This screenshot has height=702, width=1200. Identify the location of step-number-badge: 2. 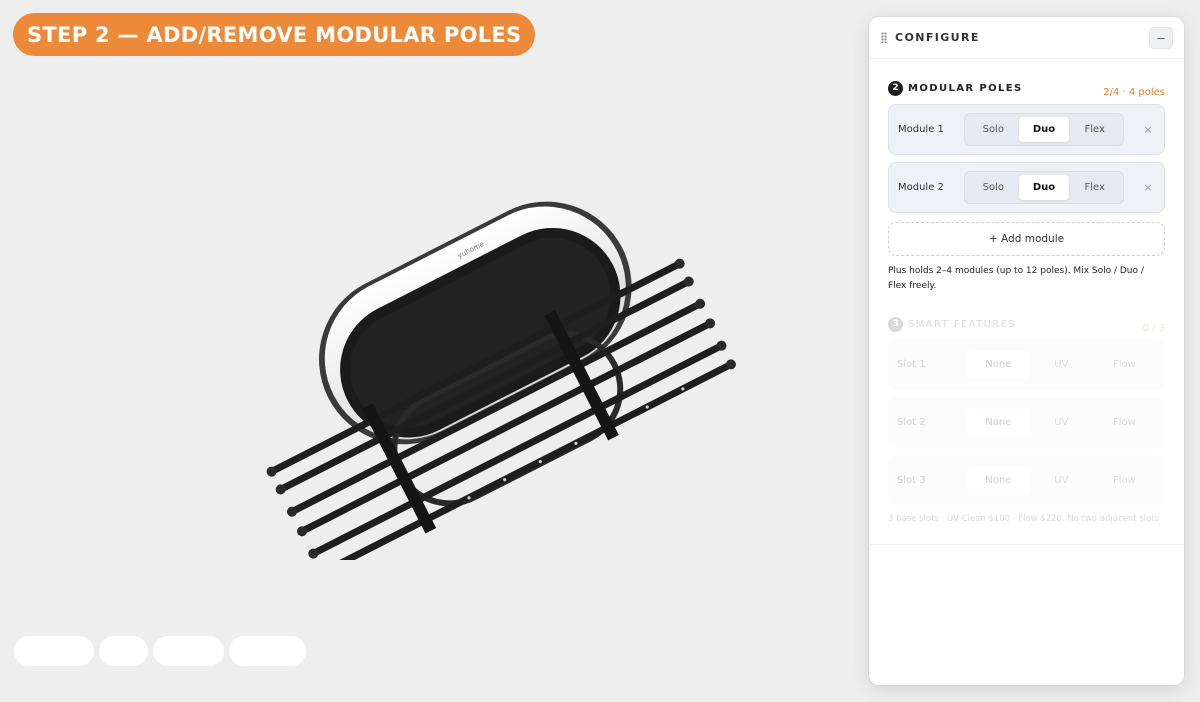
(895, 88).